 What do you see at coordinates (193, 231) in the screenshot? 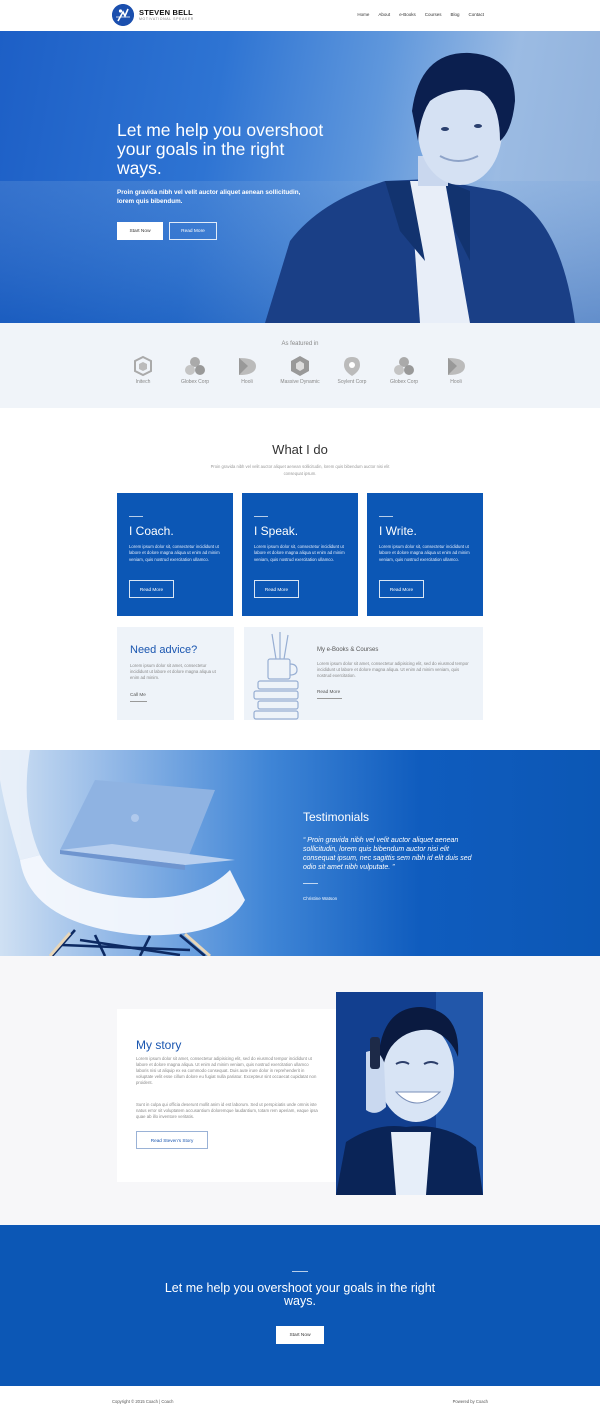
I see `hero-read-more-button: Read More` at bounding box center [193, 231].